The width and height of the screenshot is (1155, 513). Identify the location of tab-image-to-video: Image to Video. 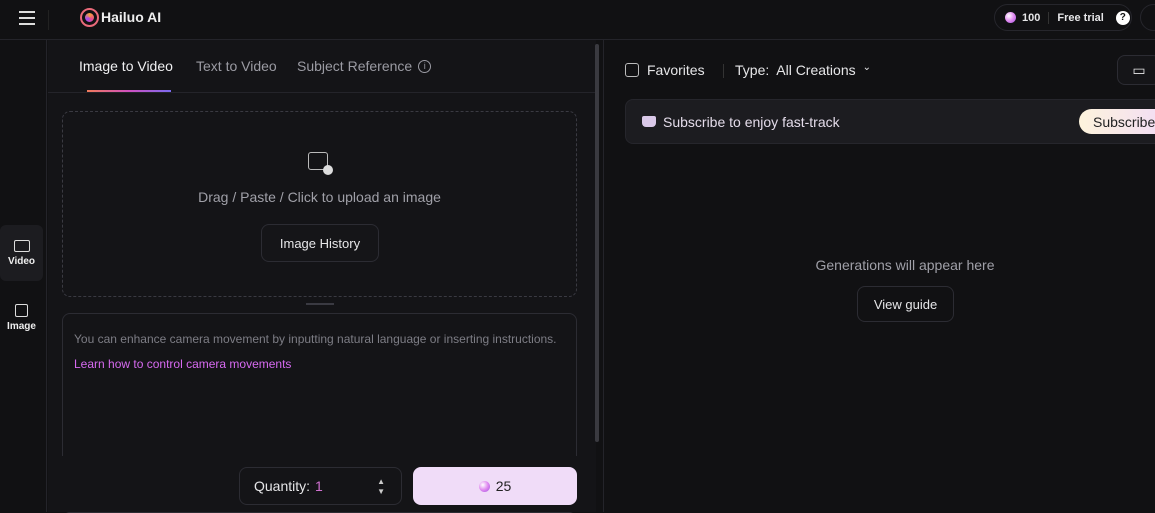
(126, 66).